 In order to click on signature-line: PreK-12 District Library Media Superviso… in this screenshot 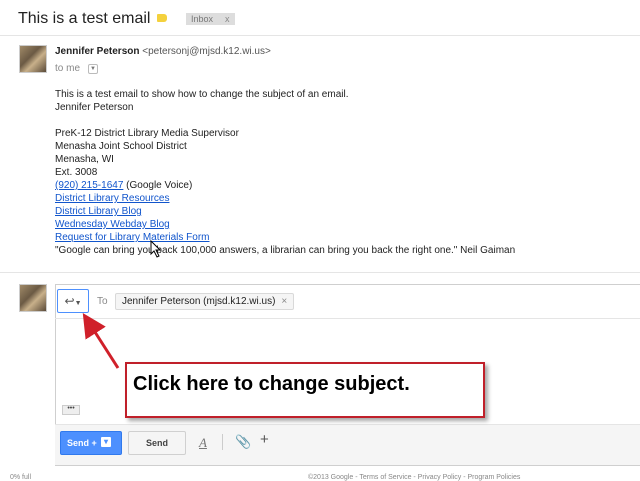, I will do `click(147, 133)`.